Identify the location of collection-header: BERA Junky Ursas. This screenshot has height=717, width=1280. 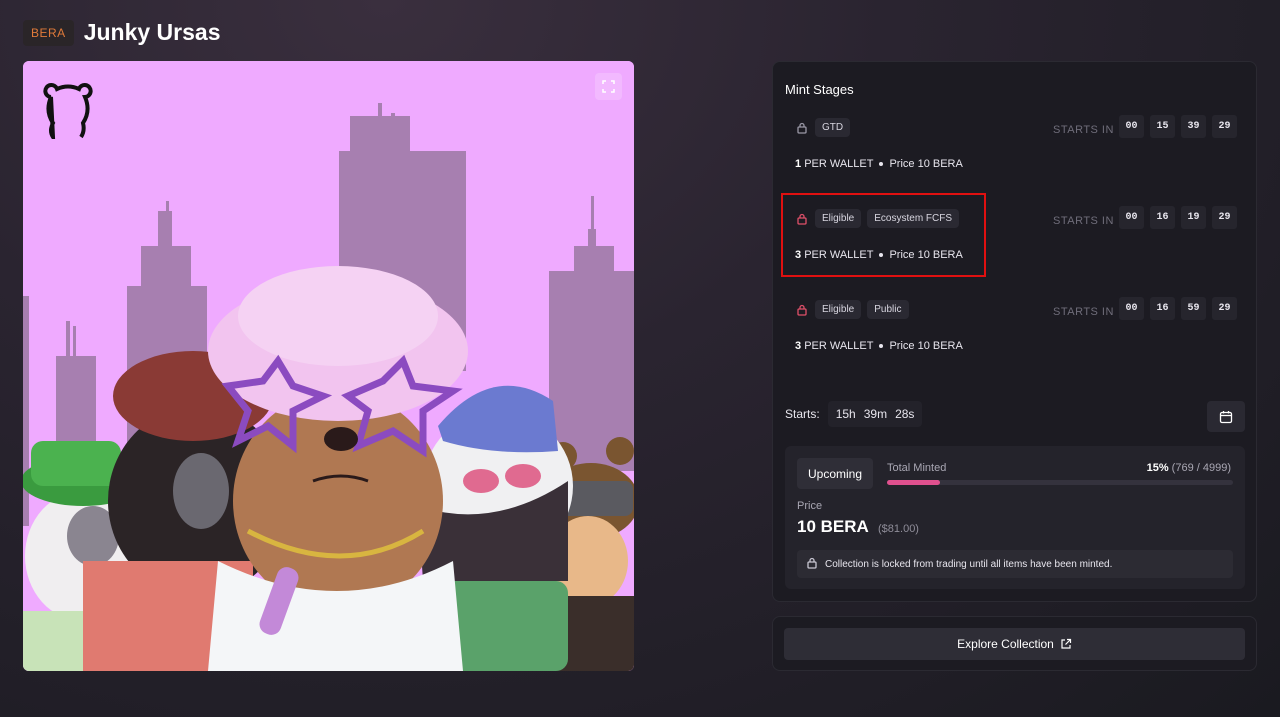
(122, 32).